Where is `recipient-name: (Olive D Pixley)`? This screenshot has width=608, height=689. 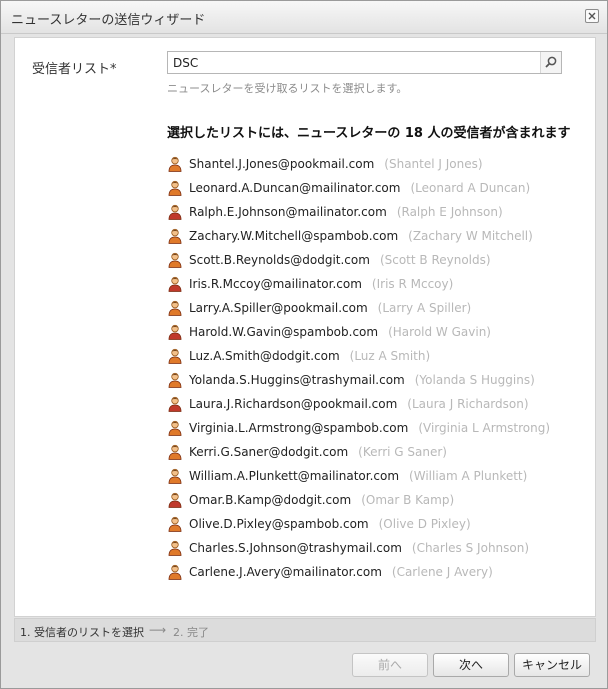 recipient-name: (Olive D Pixley) is located at coordinates (424, 524).